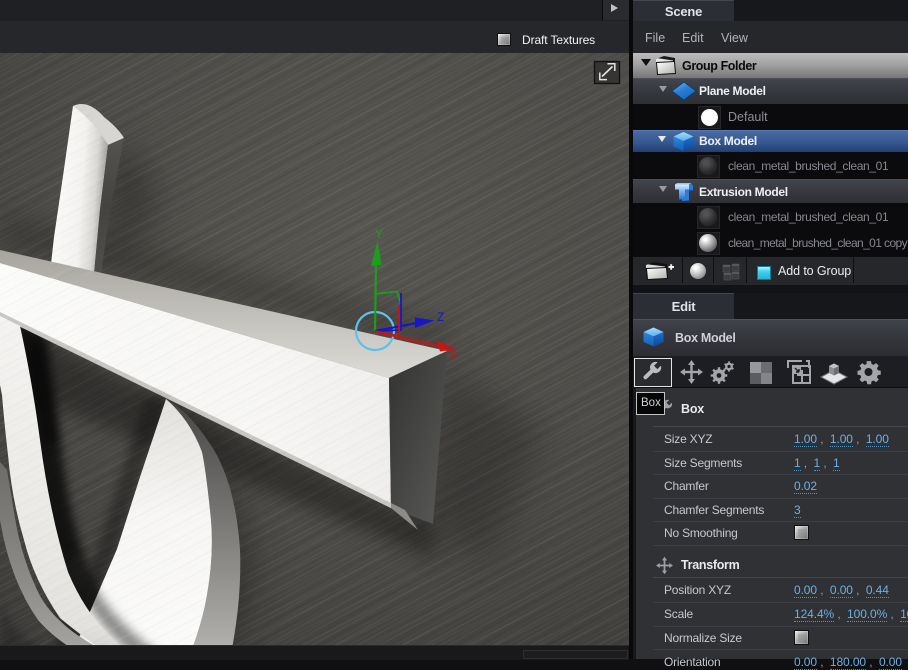  Describe the element at coordinates (440, 317) in the screenshot. I see `svg-text: Z` at that location.